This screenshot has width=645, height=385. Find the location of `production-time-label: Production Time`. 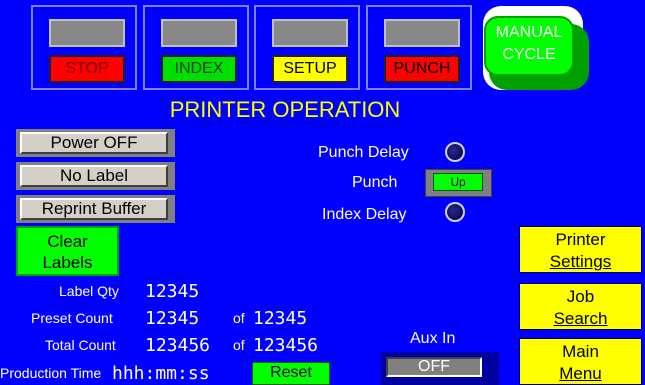

production-time-label: Production Time is located at coordinates (51, 373).